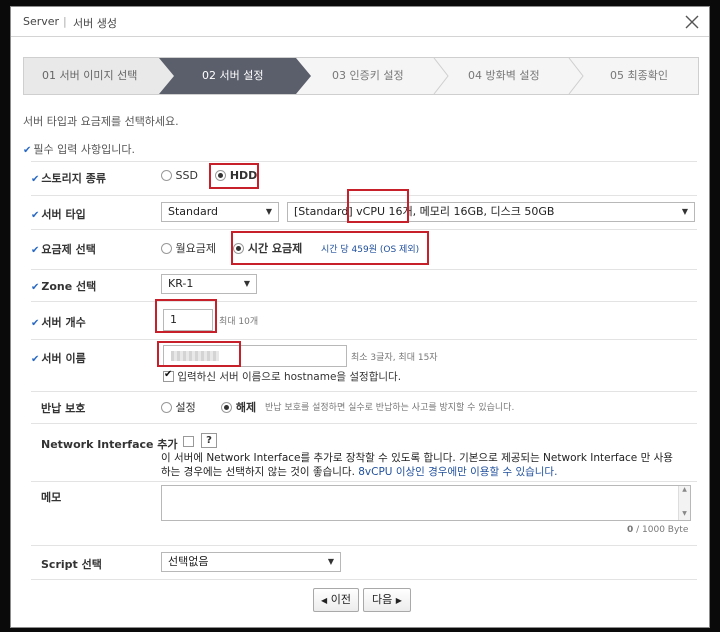  I want to click on radio-monthly, so click(166, 248).